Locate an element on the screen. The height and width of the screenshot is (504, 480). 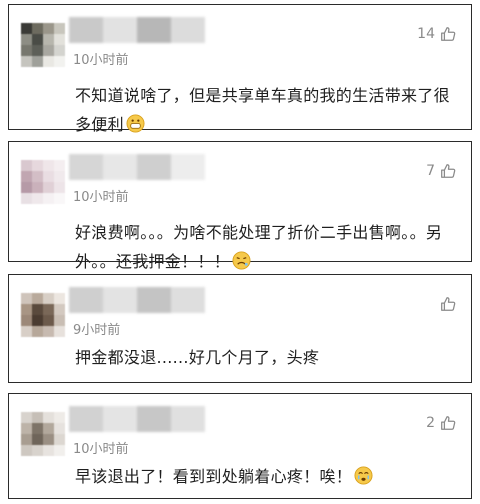
comment-text: 押金都没退......好几个月了，头疼 is located at coordinates (197, 357).